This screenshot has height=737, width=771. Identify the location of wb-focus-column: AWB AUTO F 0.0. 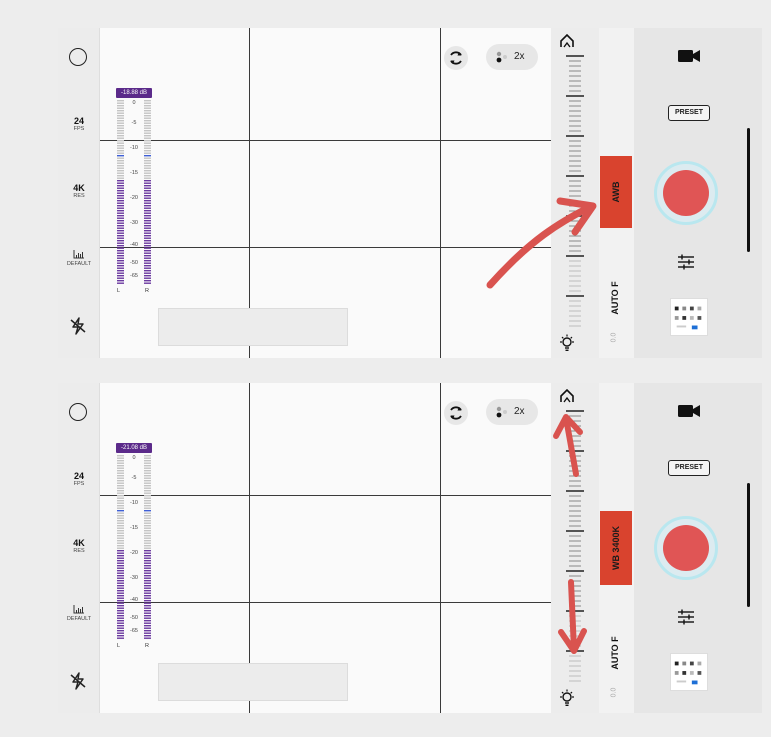
(616, 193).